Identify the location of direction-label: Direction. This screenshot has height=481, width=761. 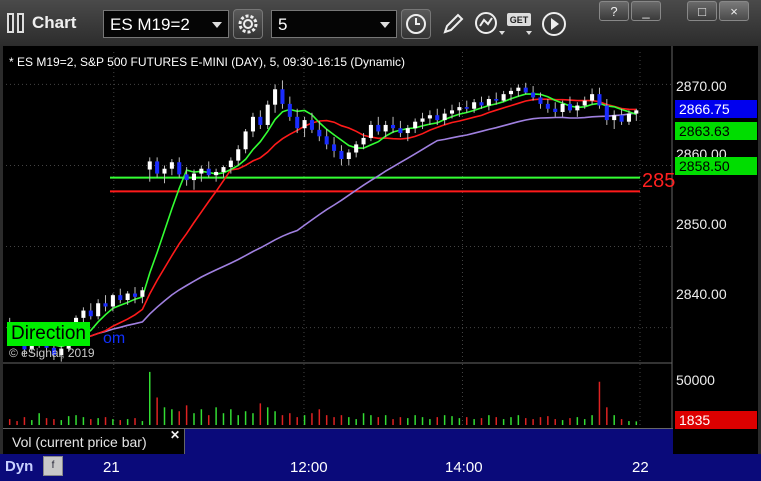
(48, 334).